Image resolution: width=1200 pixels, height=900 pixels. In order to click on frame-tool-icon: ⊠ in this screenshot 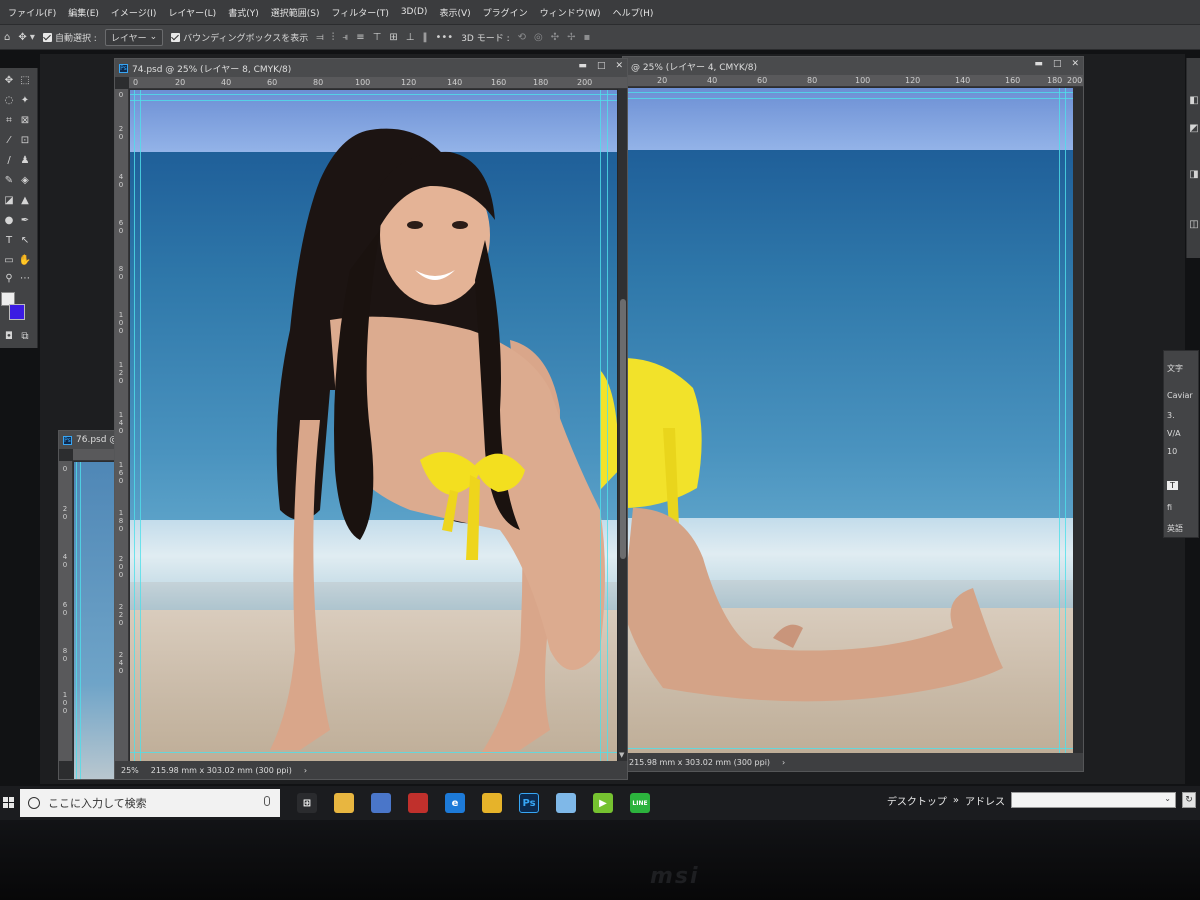, I will do `click(25, 121)`.